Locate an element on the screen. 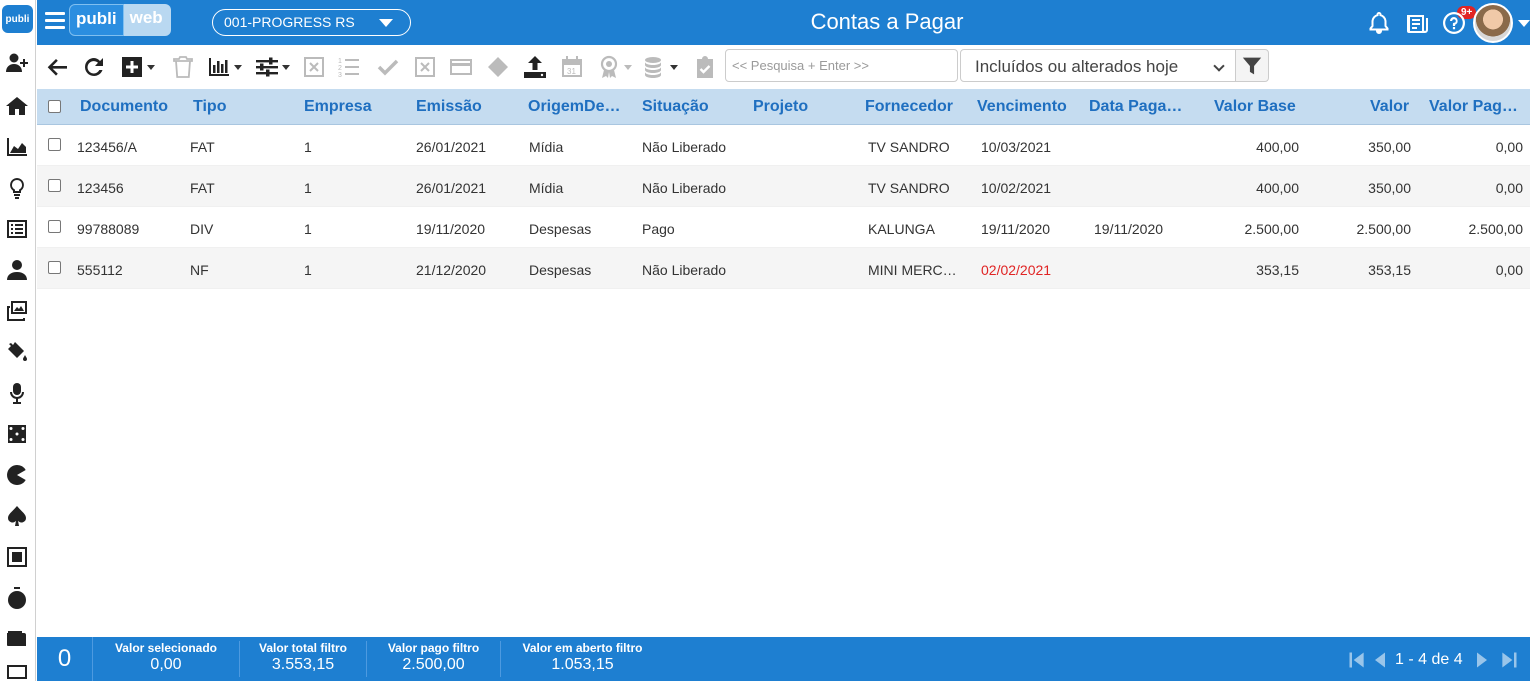  pager-next-button is located at coordinates (1482, 660).